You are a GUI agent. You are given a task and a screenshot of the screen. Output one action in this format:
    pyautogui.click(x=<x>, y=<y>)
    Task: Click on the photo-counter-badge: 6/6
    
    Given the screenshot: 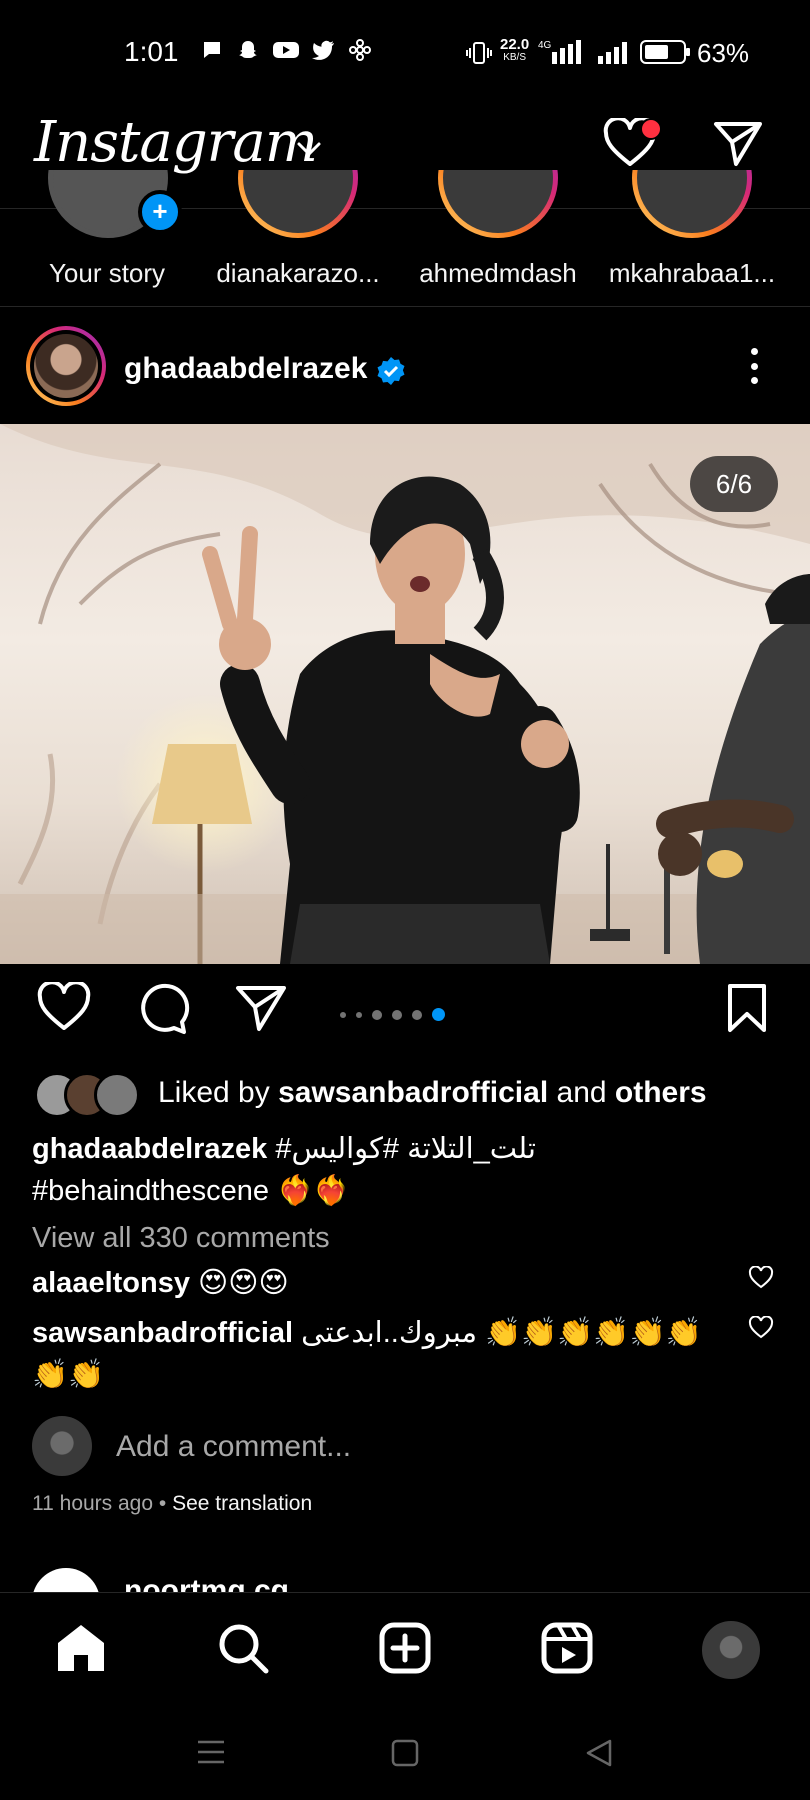 What is the action you would take?
    pyautogui.click(x=734, y=484)
    